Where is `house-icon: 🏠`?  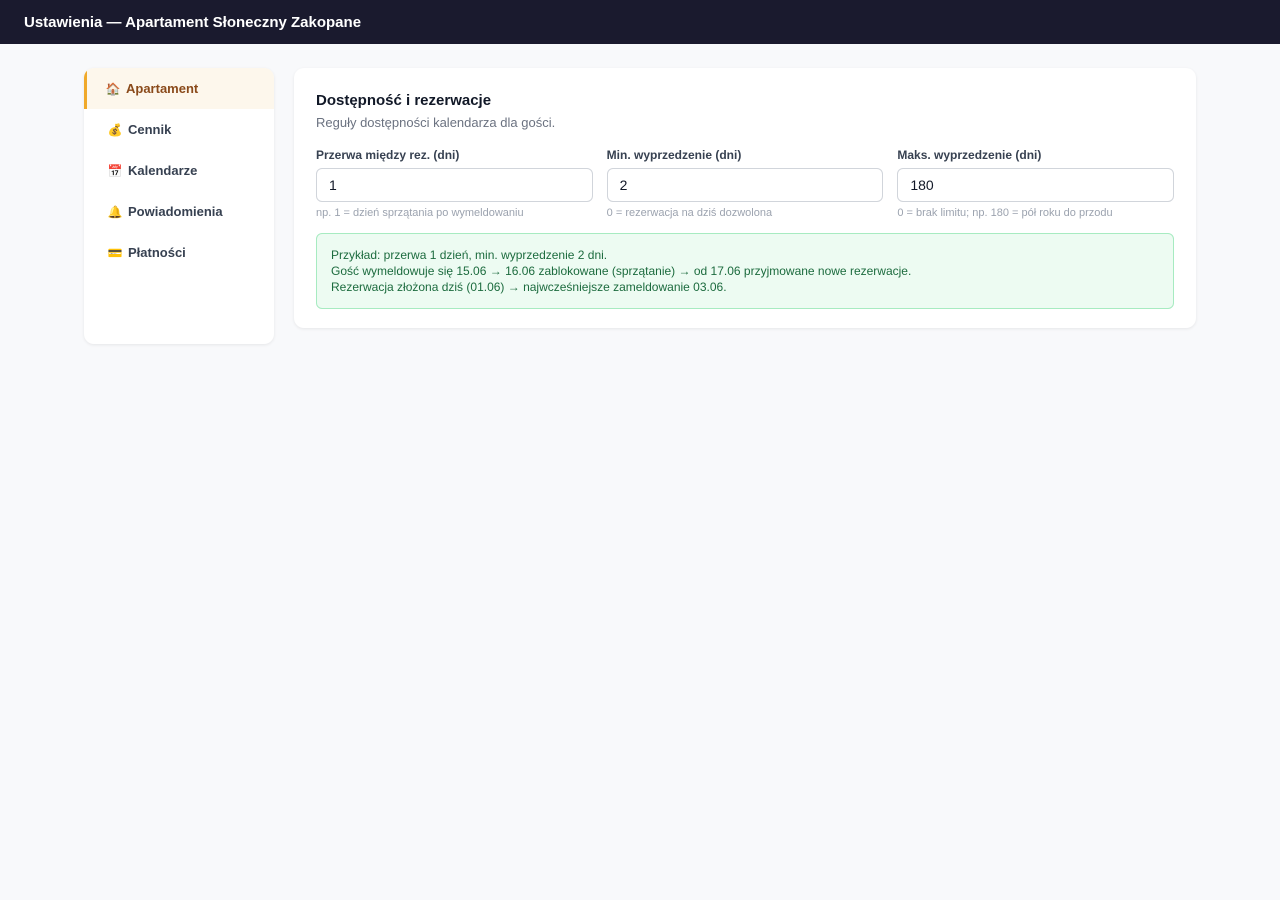
house-icon: 🏠 is located at coordinates (113, 88).